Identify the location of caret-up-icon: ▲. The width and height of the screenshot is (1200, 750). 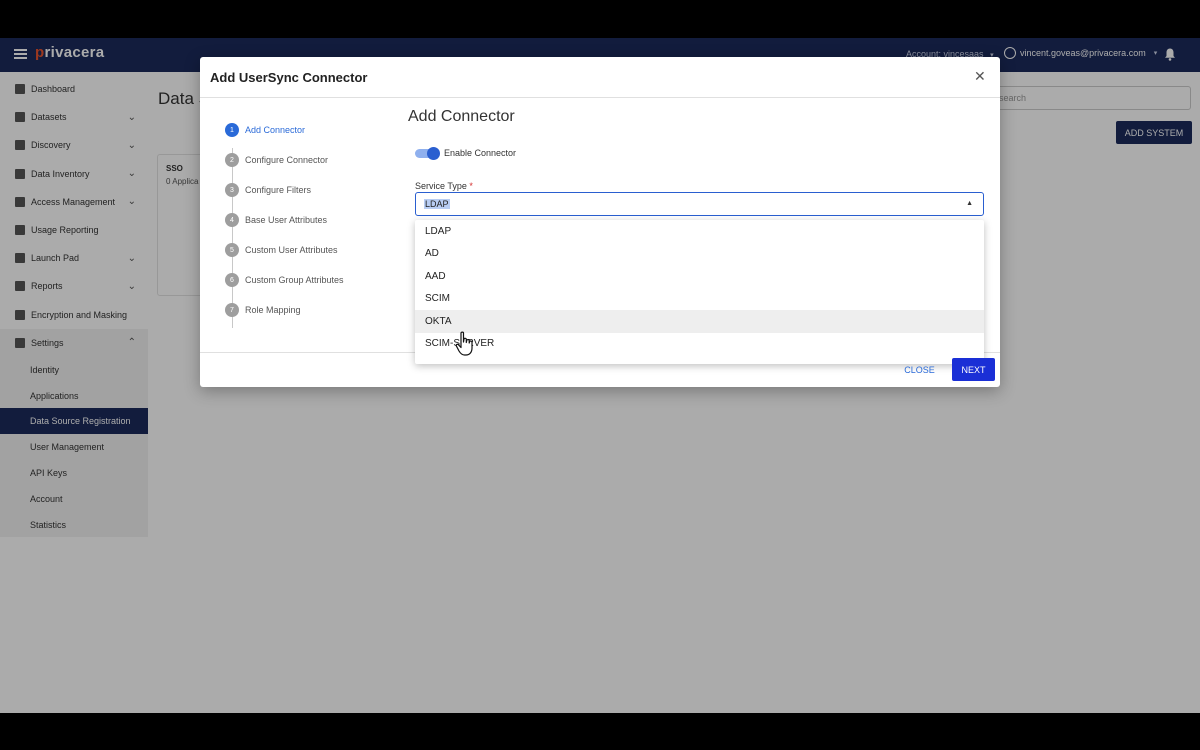
(969, 203).